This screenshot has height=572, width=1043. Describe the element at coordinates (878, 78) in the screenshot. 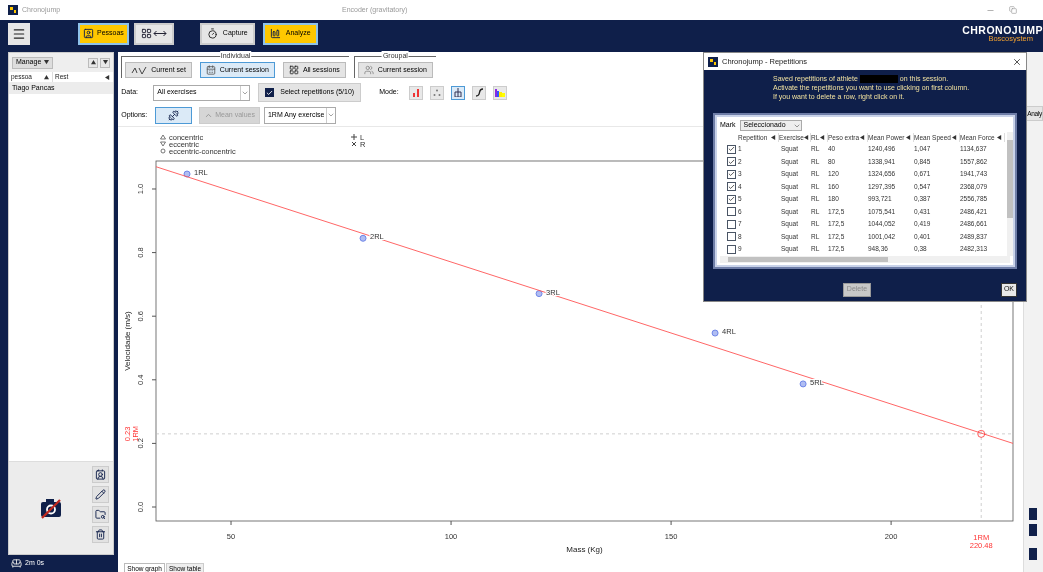

I see `redaction-bar` at that location.